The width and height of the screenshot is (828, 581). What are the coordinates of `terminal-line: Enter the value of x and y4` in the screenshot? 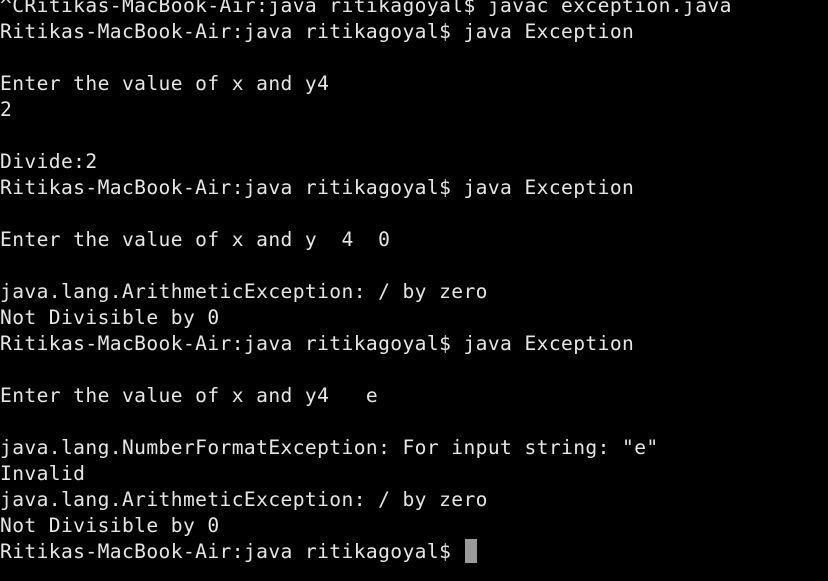 It's located at (165, 83).